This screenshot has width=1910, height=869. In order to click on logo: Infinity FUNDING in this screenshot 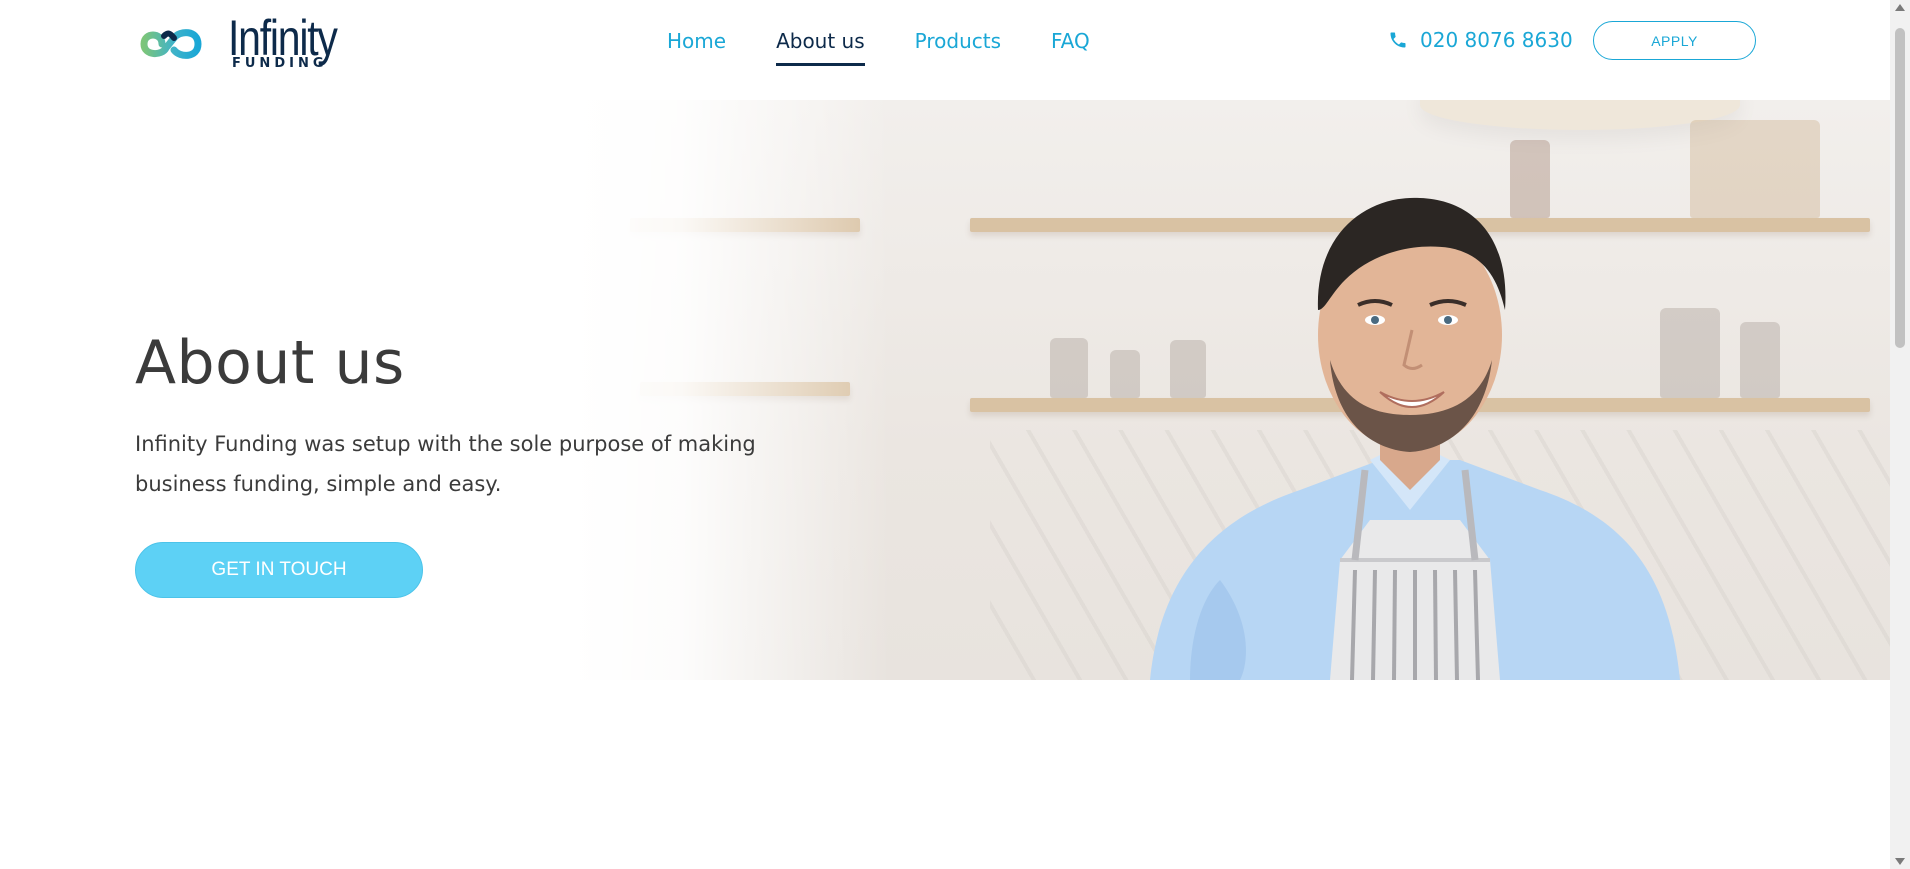, I will do `click(250, 42)`.